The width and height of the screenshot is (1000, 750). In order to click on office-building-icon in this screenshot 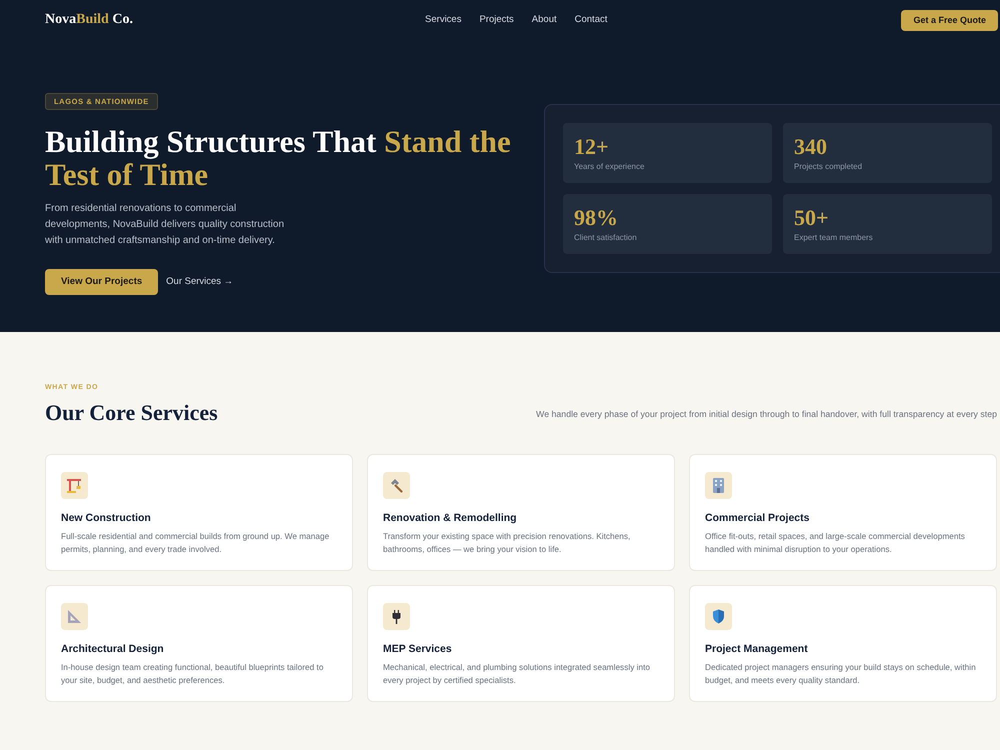, I will do `click(718, 485)`.